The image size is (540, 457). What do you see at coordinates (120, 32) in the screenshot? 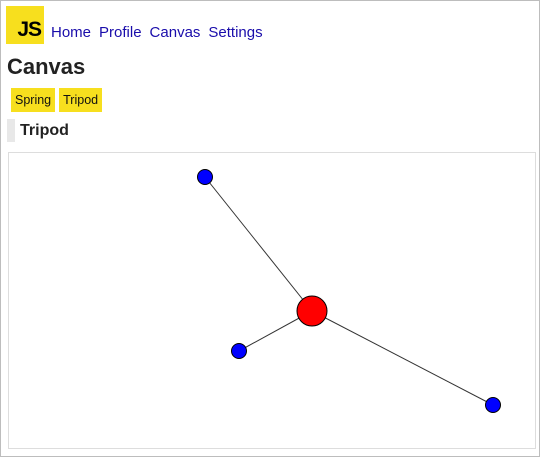
I see `nav-link-profile: Profile` at bounding box center [120, 32].